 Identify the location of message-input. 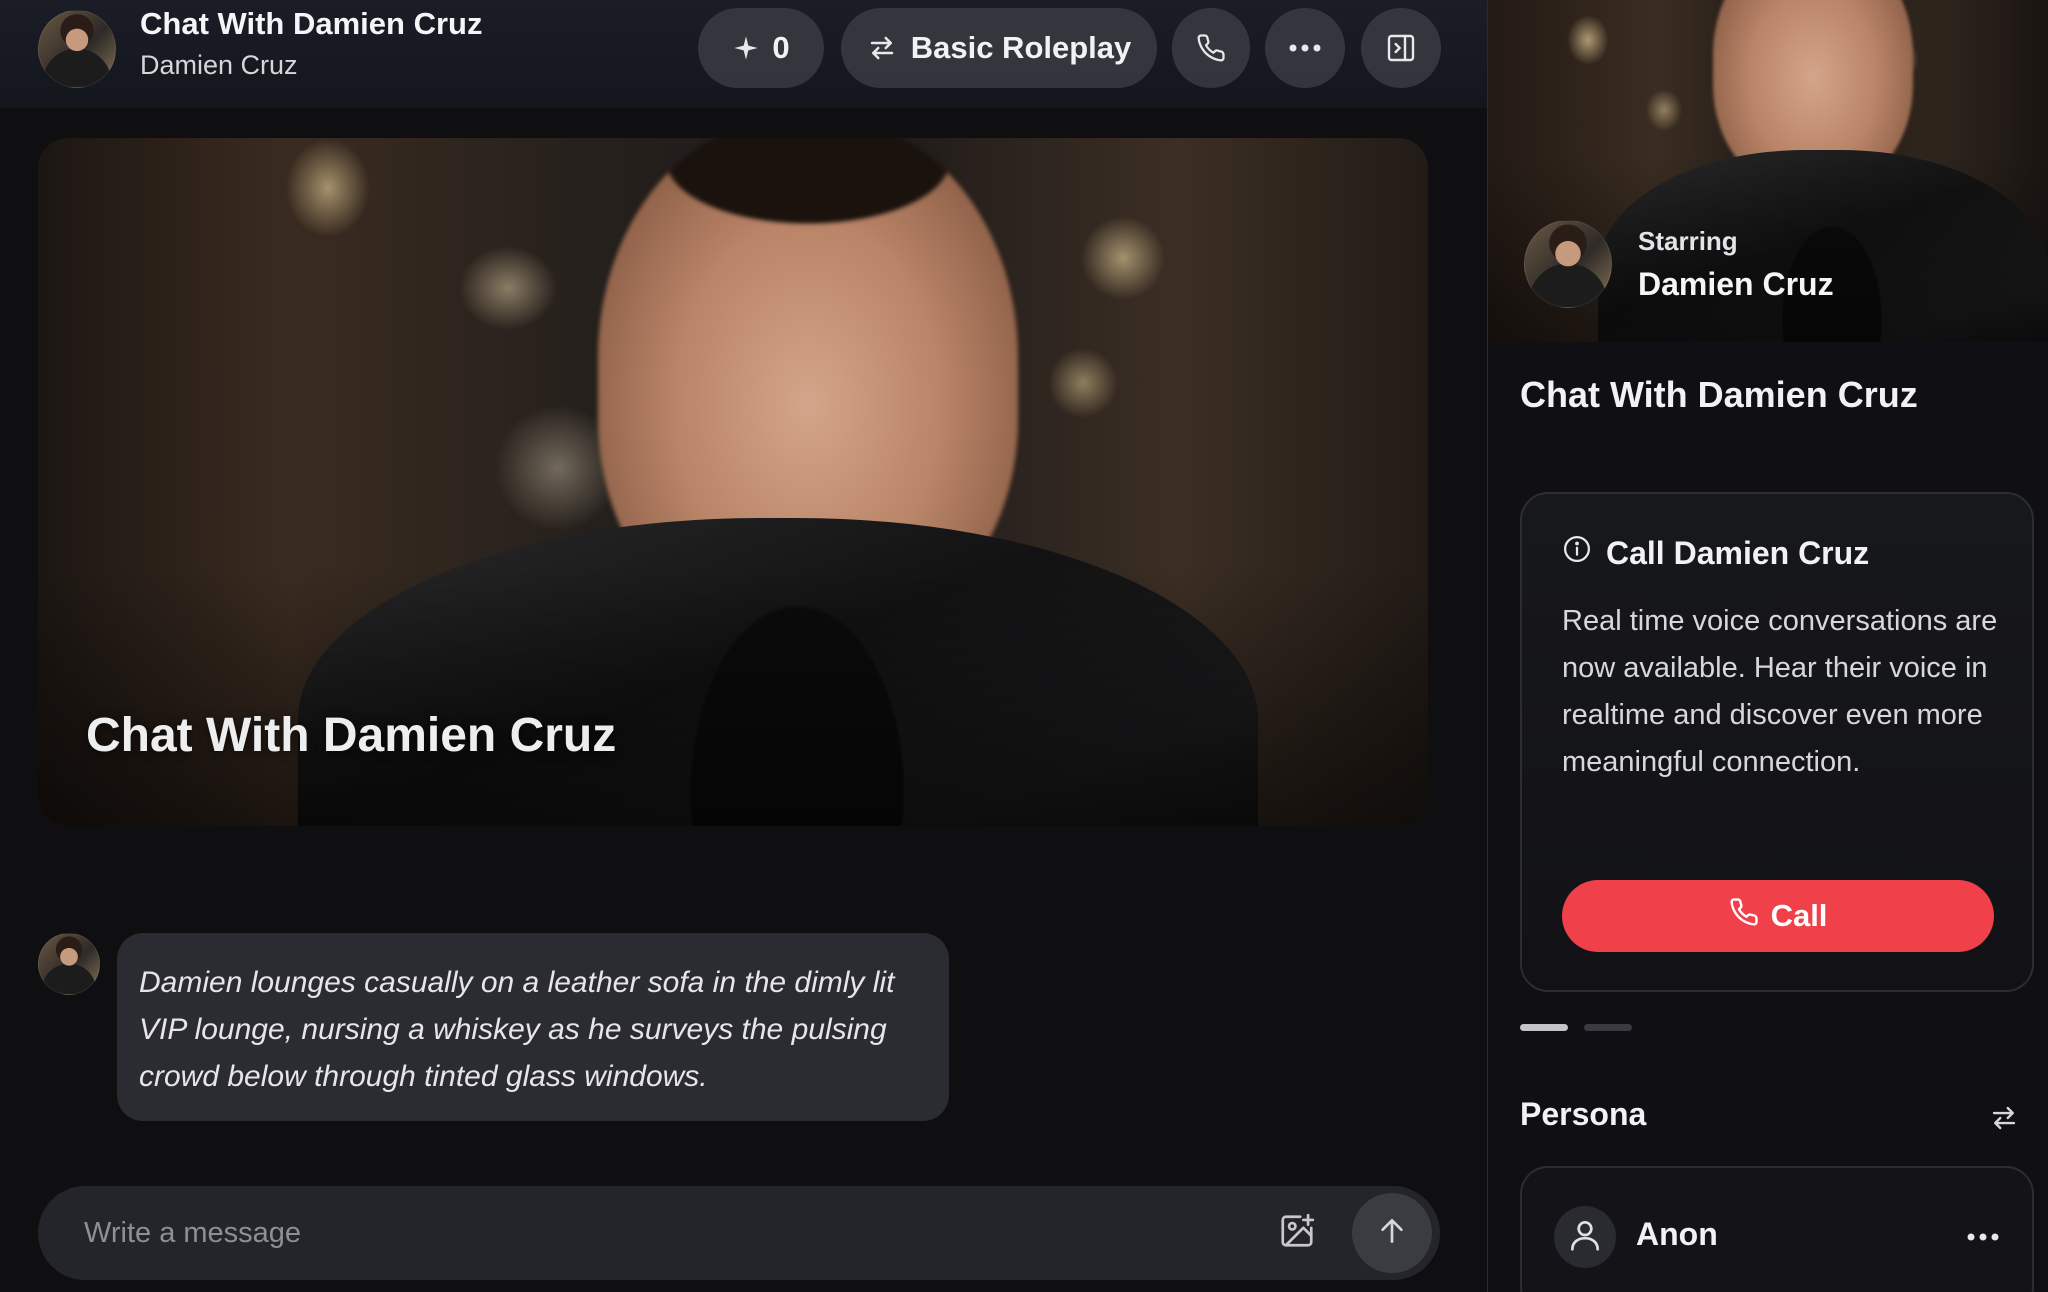
(664, 1233).